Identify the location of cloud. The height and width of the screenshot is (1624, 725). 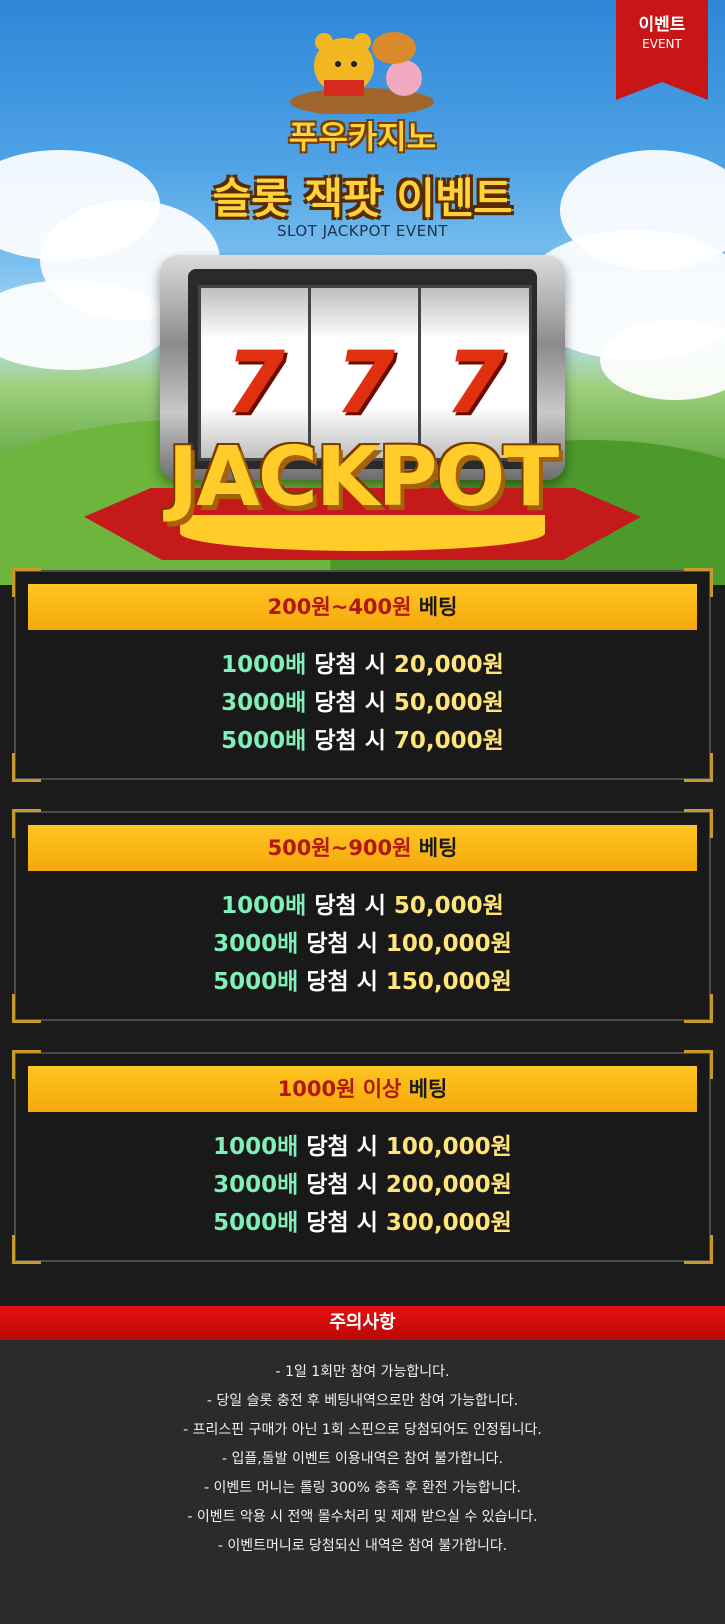
(662, 360).